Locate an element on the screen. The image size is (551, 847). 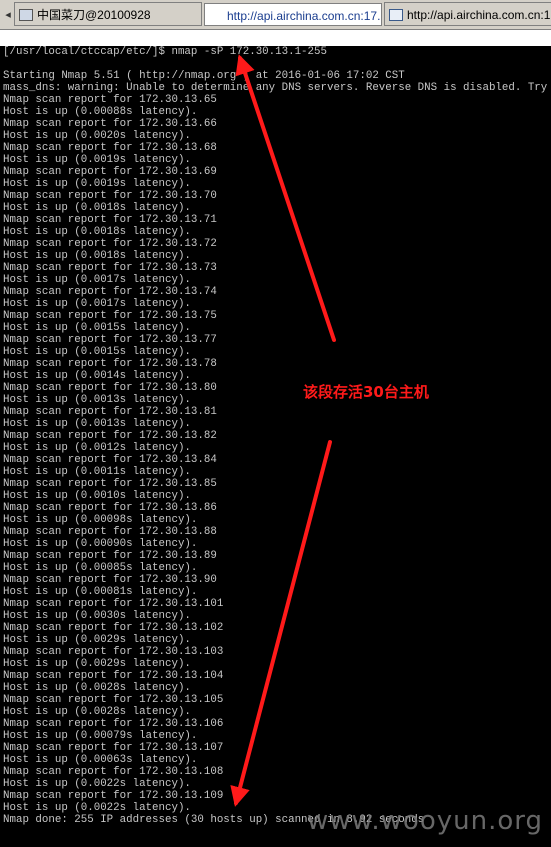
app-icon is located at coordinates (26, 14).